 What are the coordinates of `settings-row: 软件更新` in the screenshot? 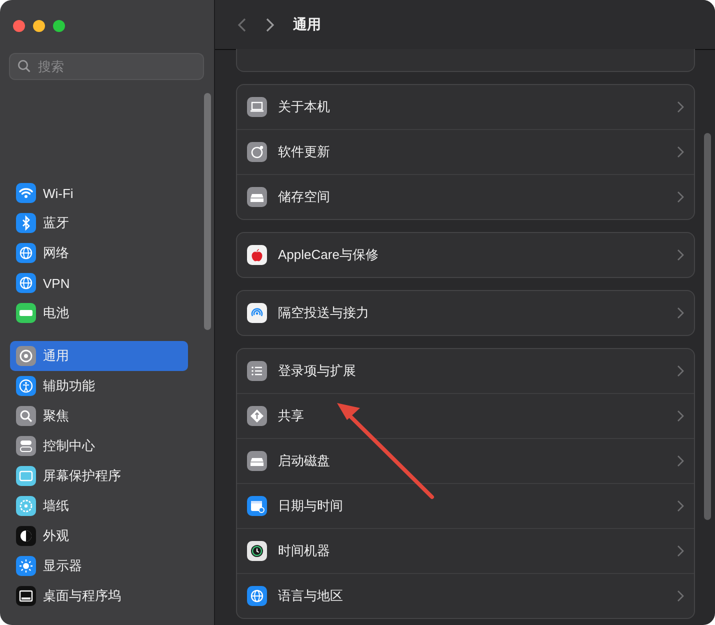 It's located at (465, 151).